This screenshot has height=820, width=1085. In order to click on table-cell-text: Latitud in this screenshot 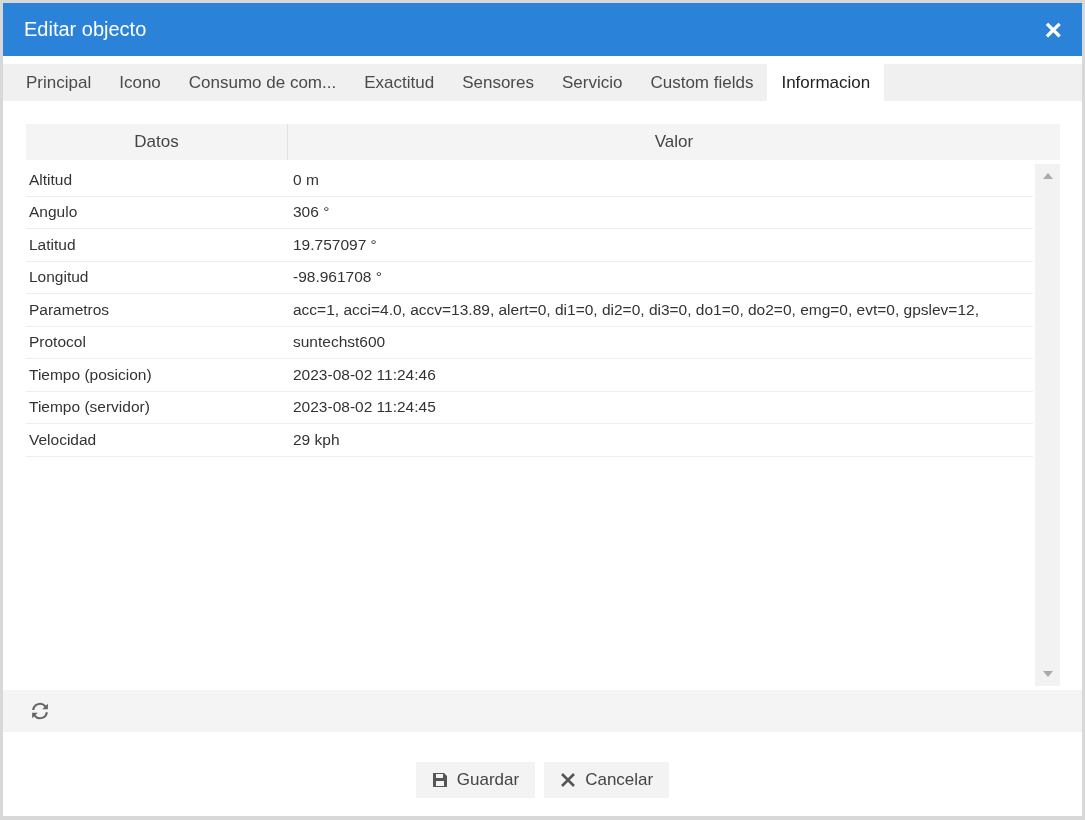, I will do `click(52, 244)`.